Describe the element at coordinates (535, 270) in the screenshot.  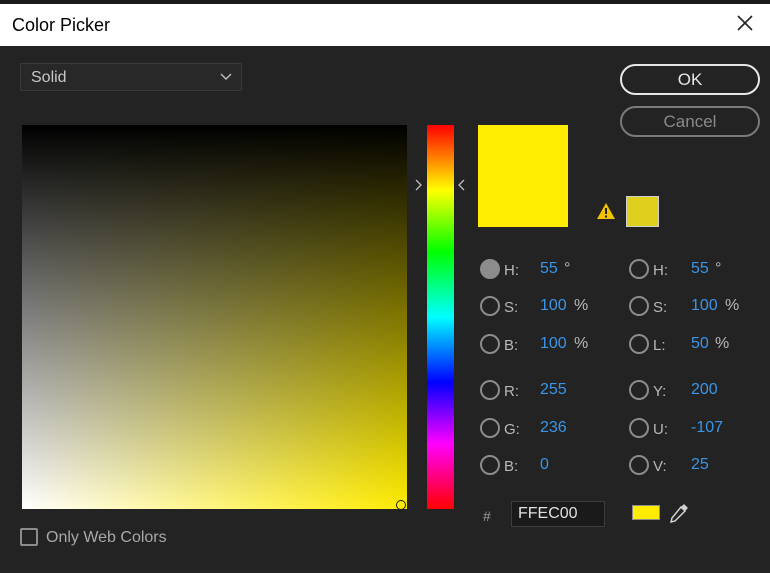
I see `hsb-hue-row: H: 55 °` at that location.